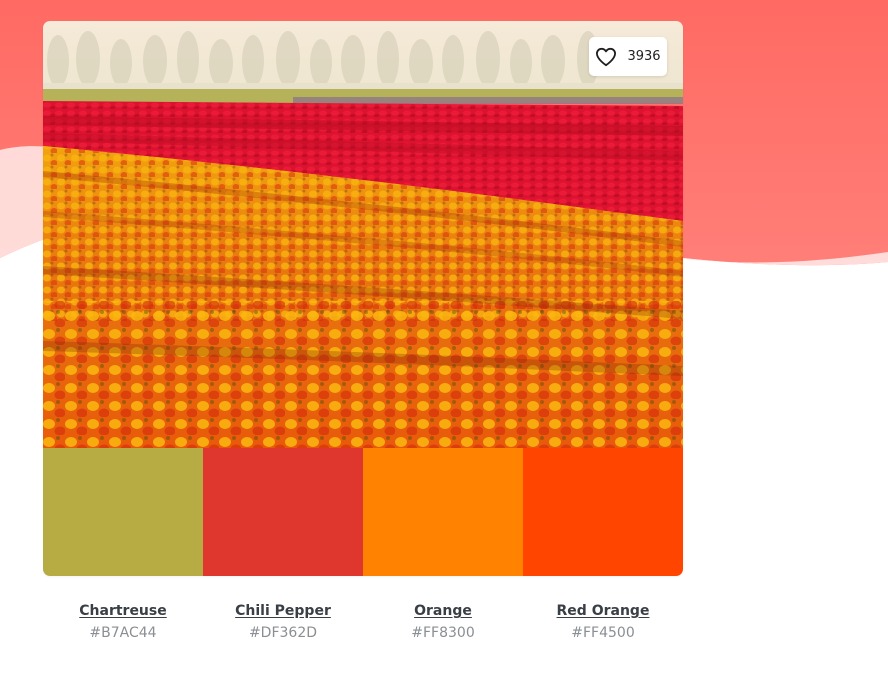 The width and height of the screenshot is (888, 681). What do you see at coordinates (443, 512) in the screenshot?
I see `swatch-orange` at bounding box center [443, 512].